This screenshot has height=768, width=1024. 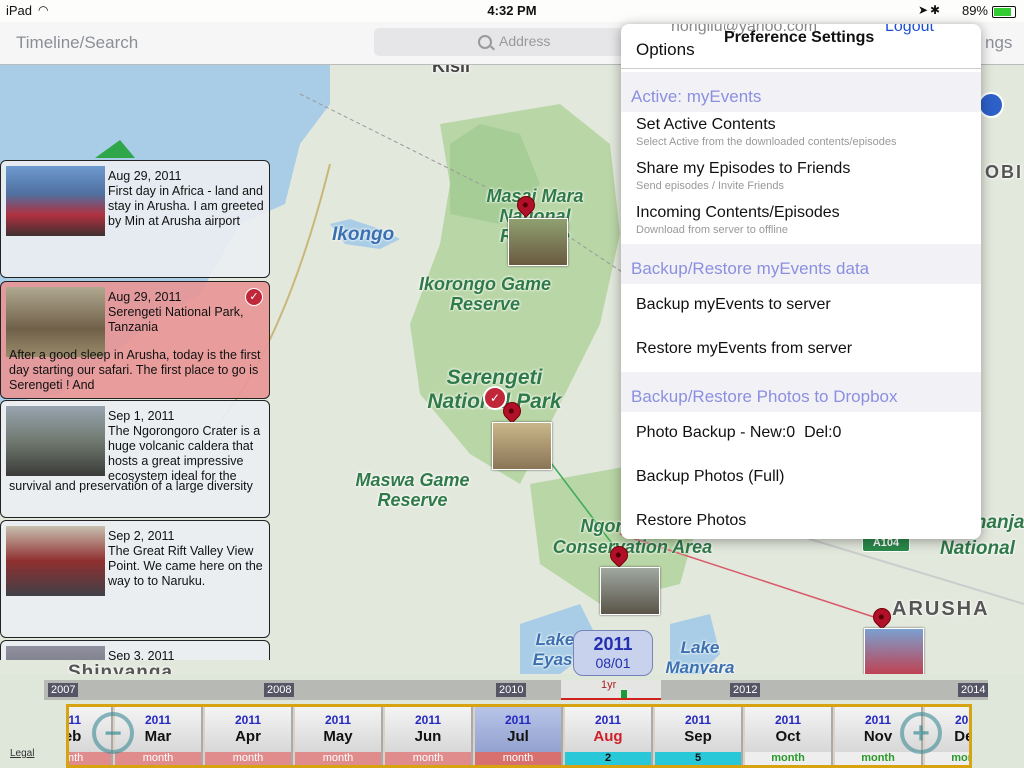 I want to click on year-tag: 2014, so click(x=973, y=690).